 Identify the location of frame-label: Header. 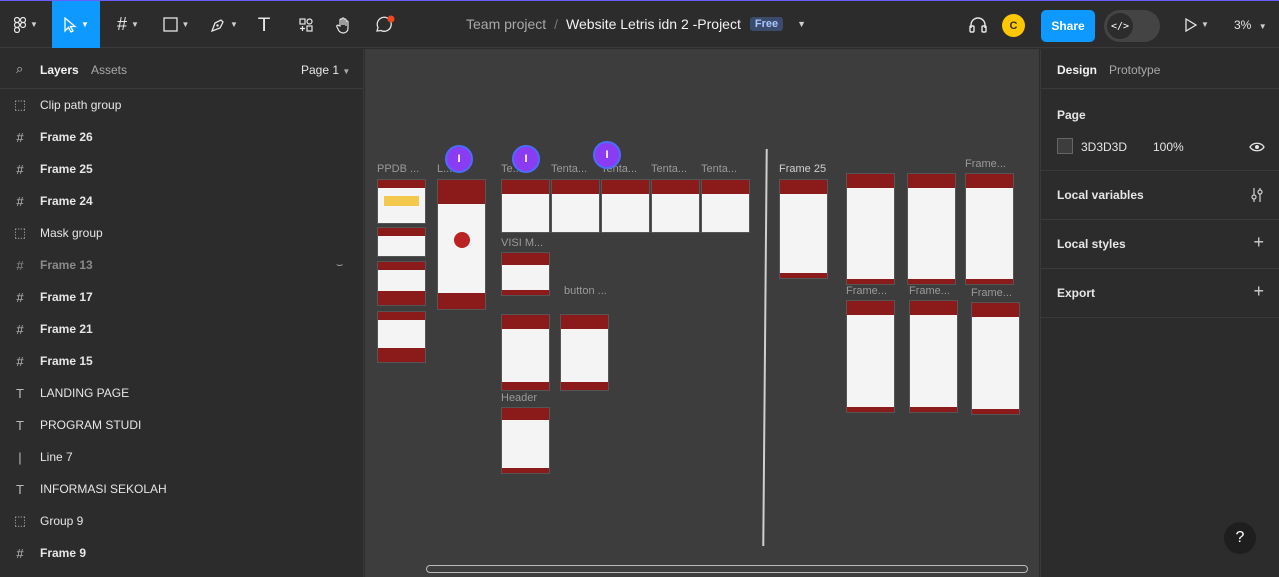
(519, 398).